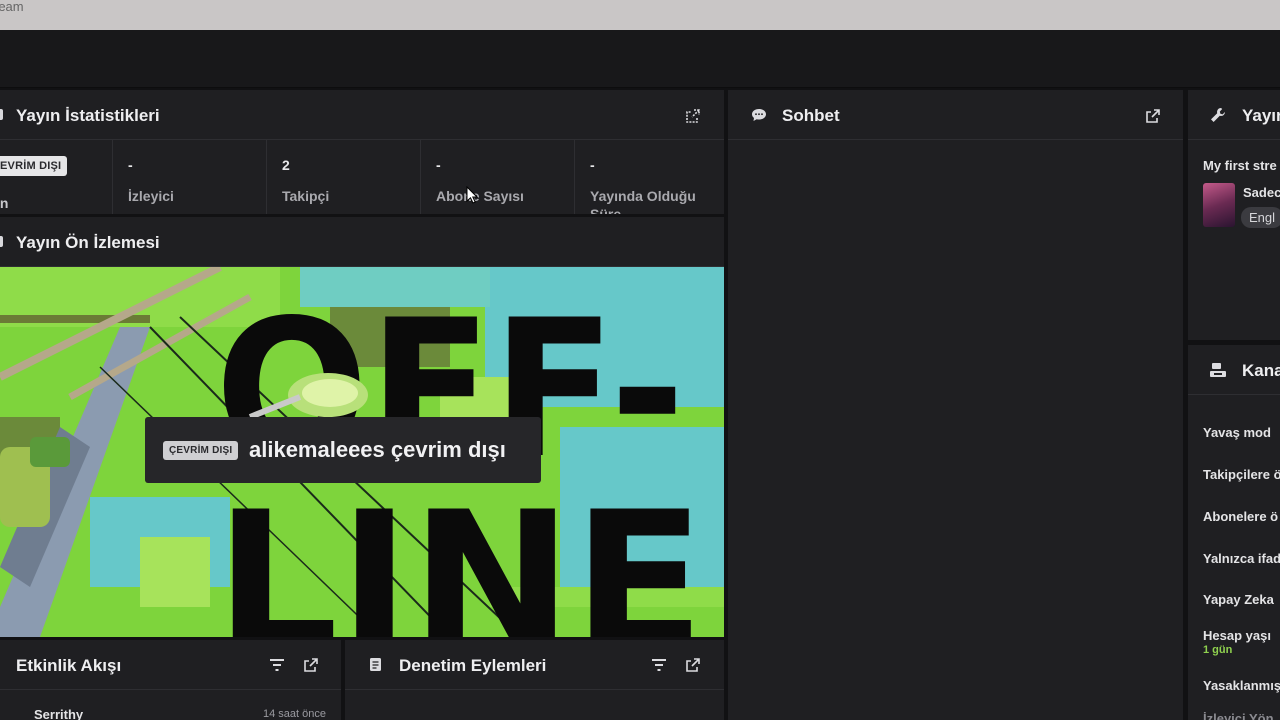  I want to click on stat-uptime: - Yayında Olduğu Süre, so click(649, 177).